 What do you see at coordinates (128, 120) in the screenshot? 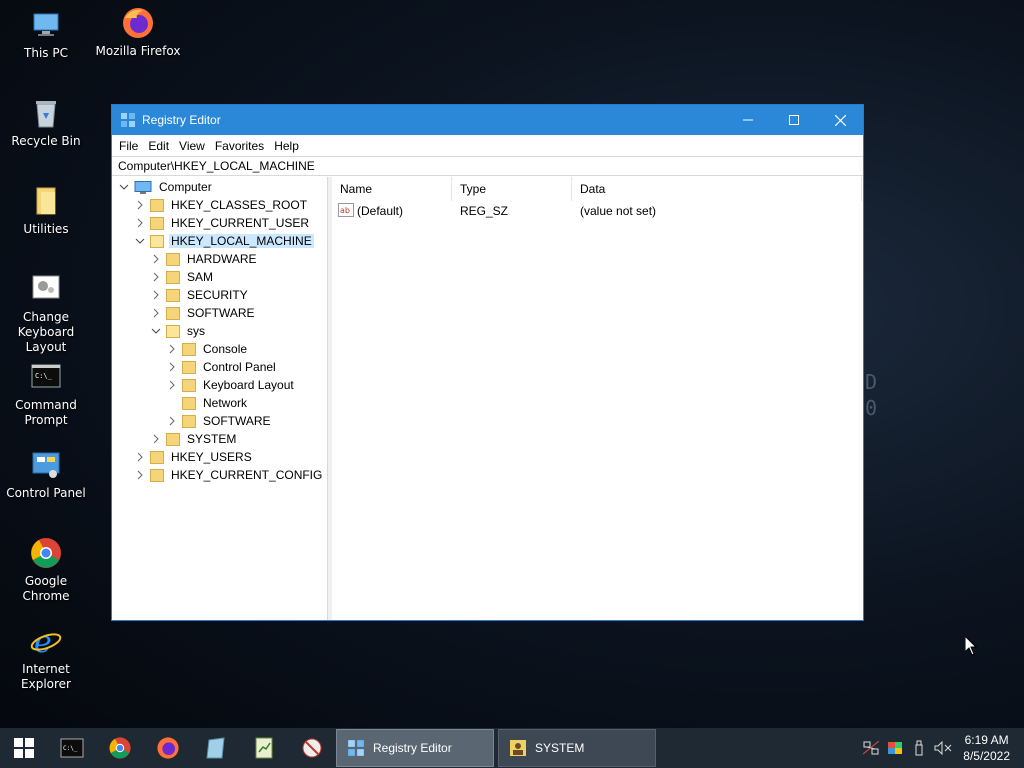
I see `registry-editor-icon` at bounding box center [128, 120].